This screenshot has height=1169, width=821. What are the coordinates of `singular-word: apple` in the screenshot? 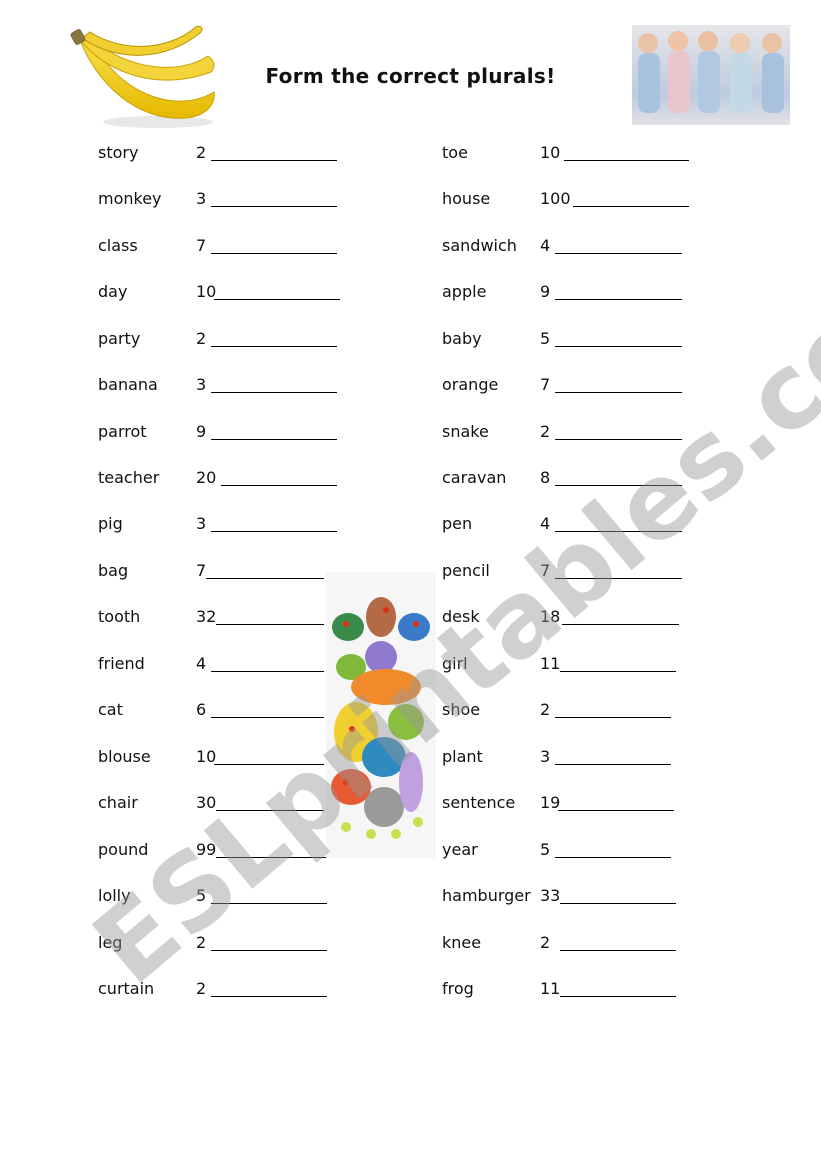 It's located at (464, 291).